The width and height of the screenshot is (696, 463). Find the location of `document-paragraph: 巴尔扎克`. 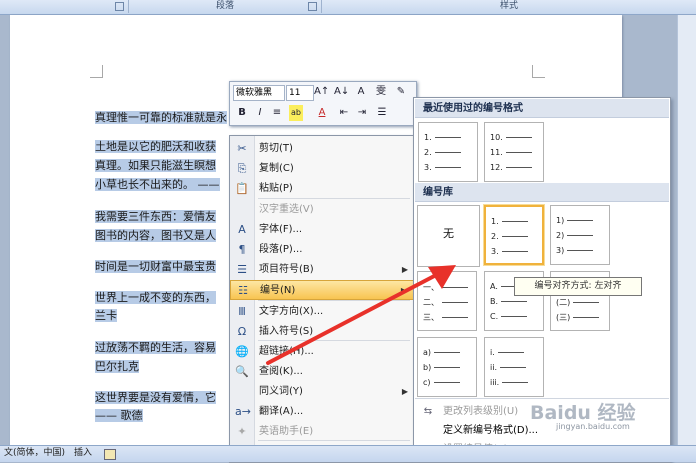

document-paragraph: 巴尔扎克 is located at coordinates (117, 366).